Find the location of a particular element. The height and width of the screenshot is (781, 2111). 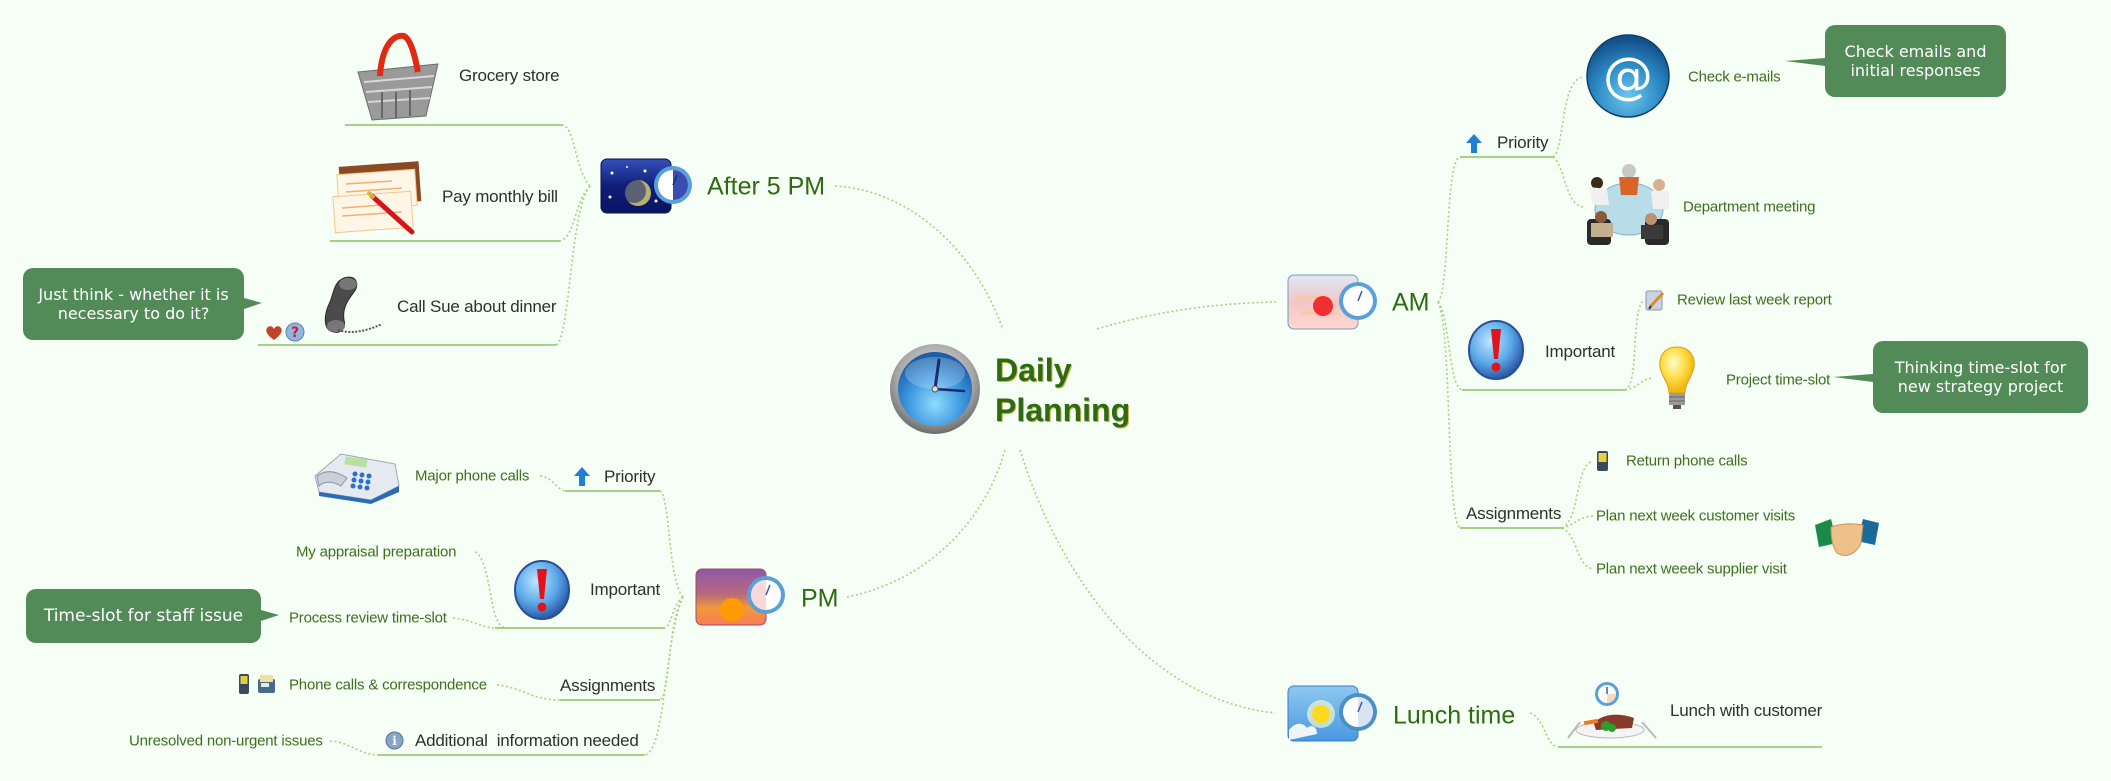

info-icon: i is located at coordinates (394, 740).